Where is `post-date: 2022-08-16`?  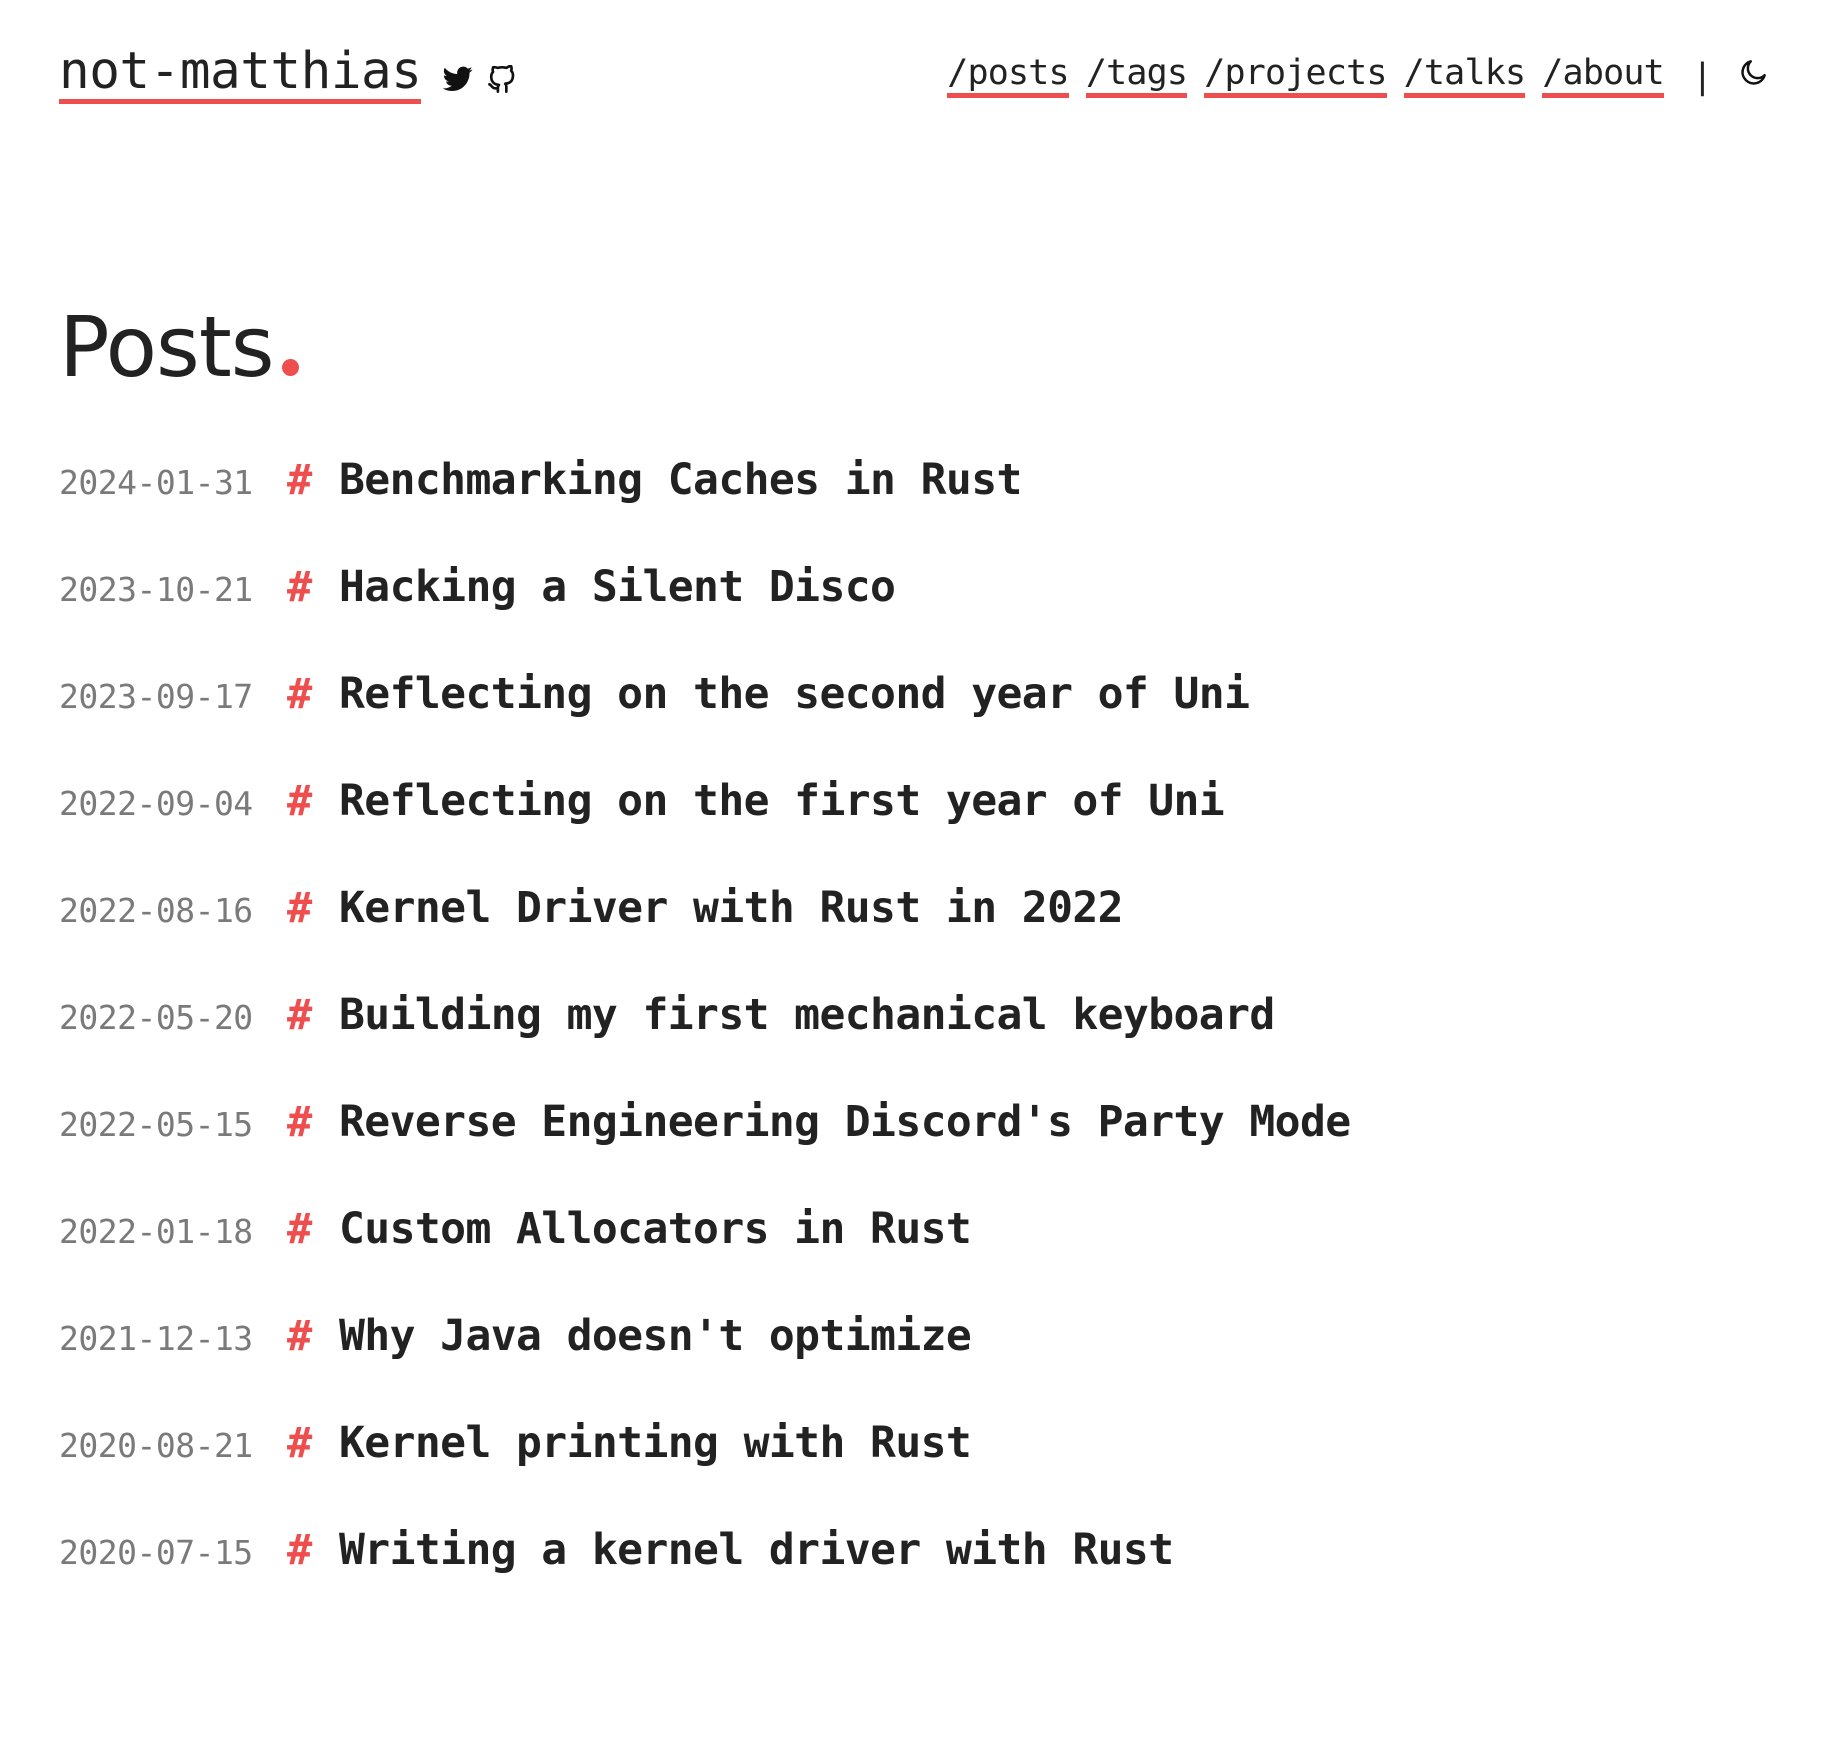 post-date: 2022-08-16 is located at coordinates (156, 910).